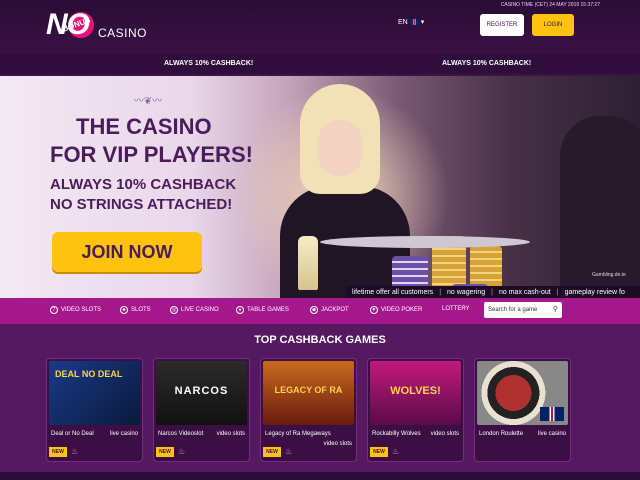 This screenshot has width=640, height=480. I want to click on game-name: Legacy of Ra Megaways, so click(298, 434).